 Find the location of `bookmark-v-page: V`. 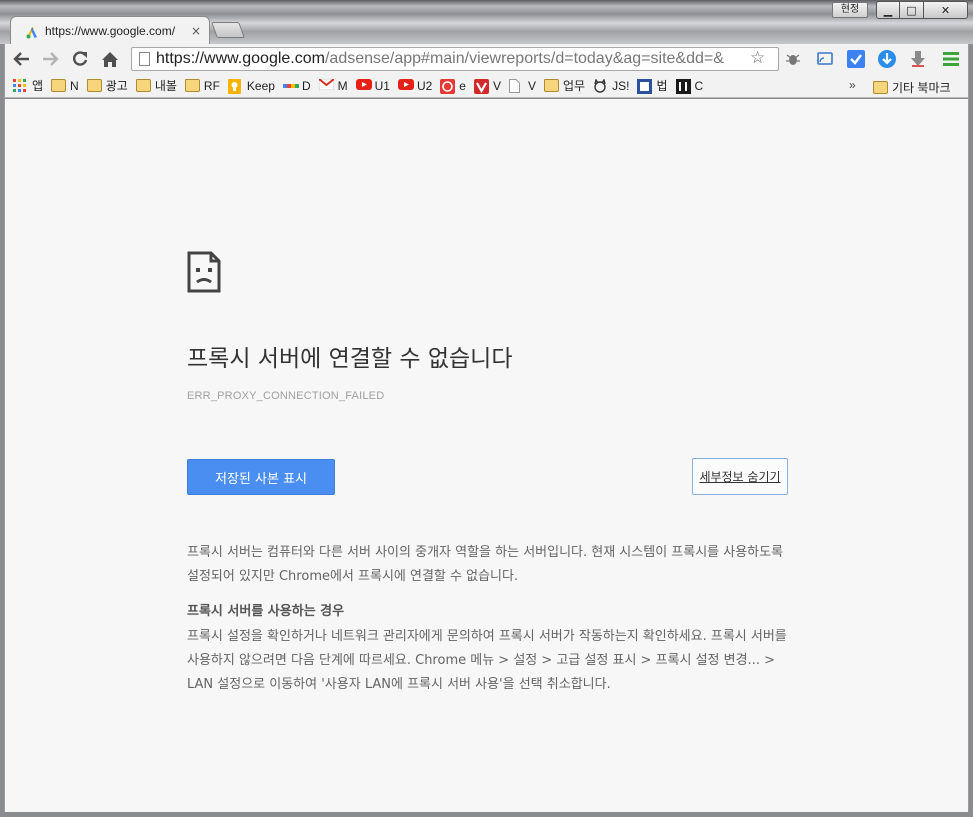

bookmark-v-page: V is located at coordinates (522, 86).